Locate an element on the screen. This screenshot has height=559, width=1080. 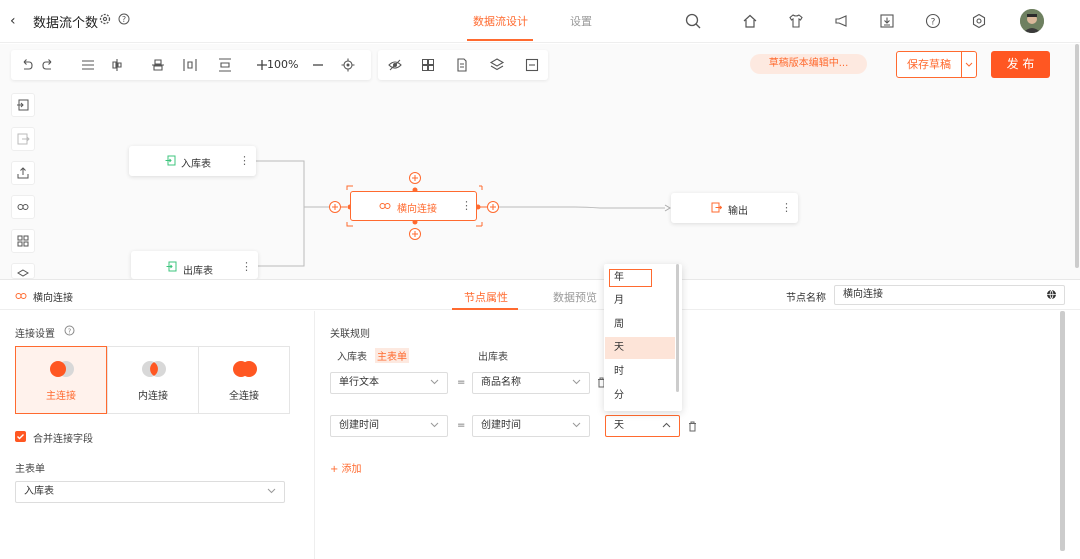
node-out-table: 出库表 ⋮ is located at coordinates (194, 265).